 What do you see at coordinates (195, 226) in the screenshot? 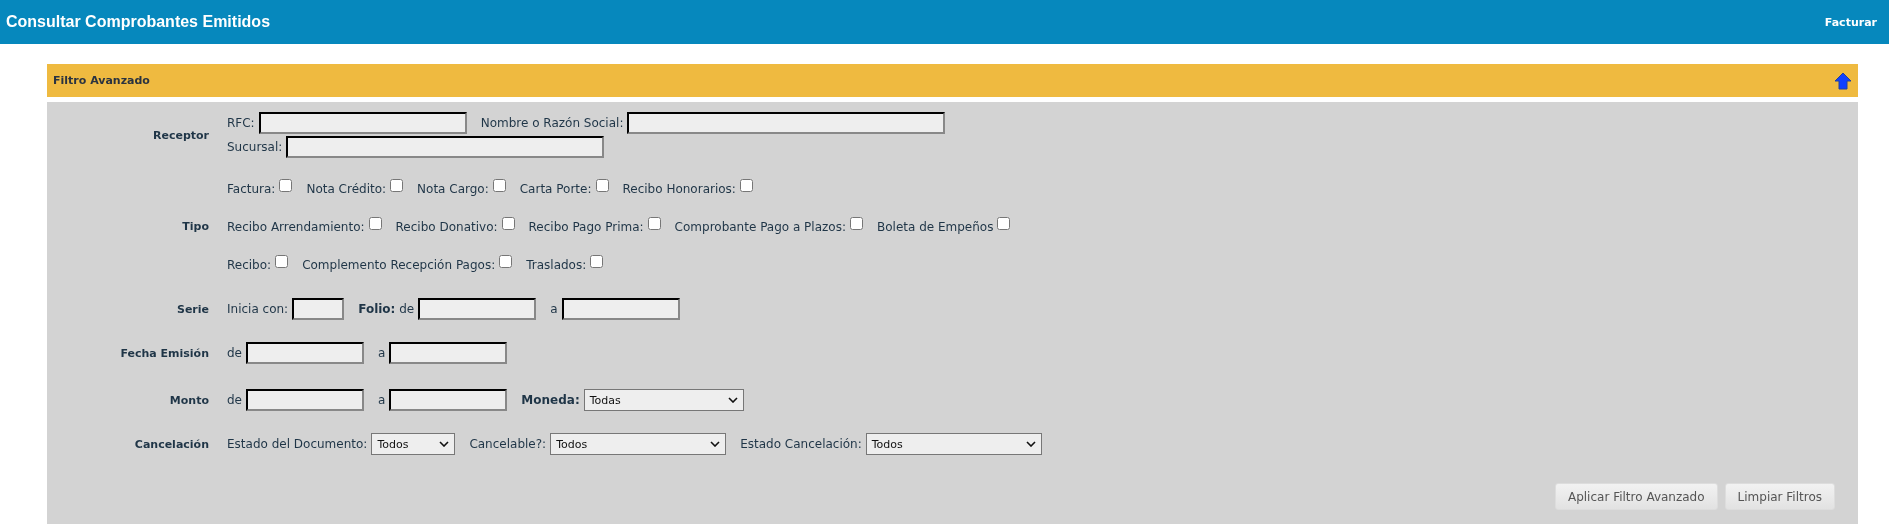
I see `row-label: Tipo` at bounding box center [195, 226].